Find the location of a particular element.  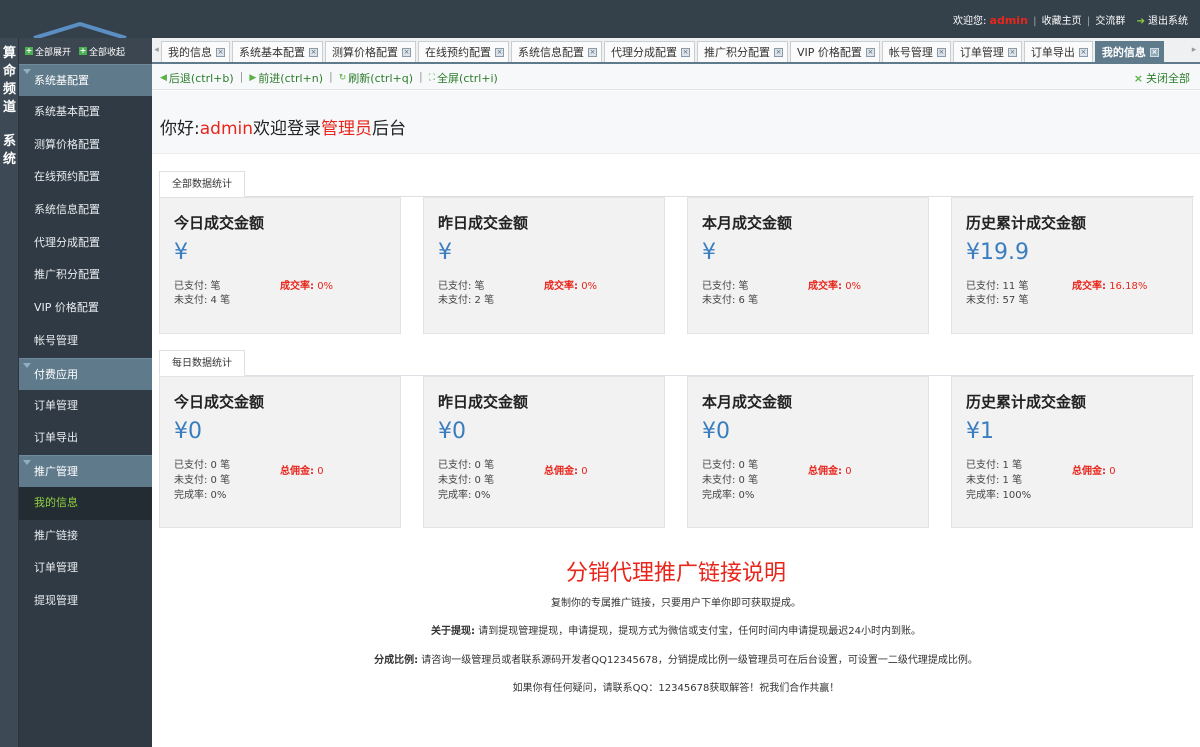

tab-accounts: 帐号管理 × is located at coordinates (916, 51).